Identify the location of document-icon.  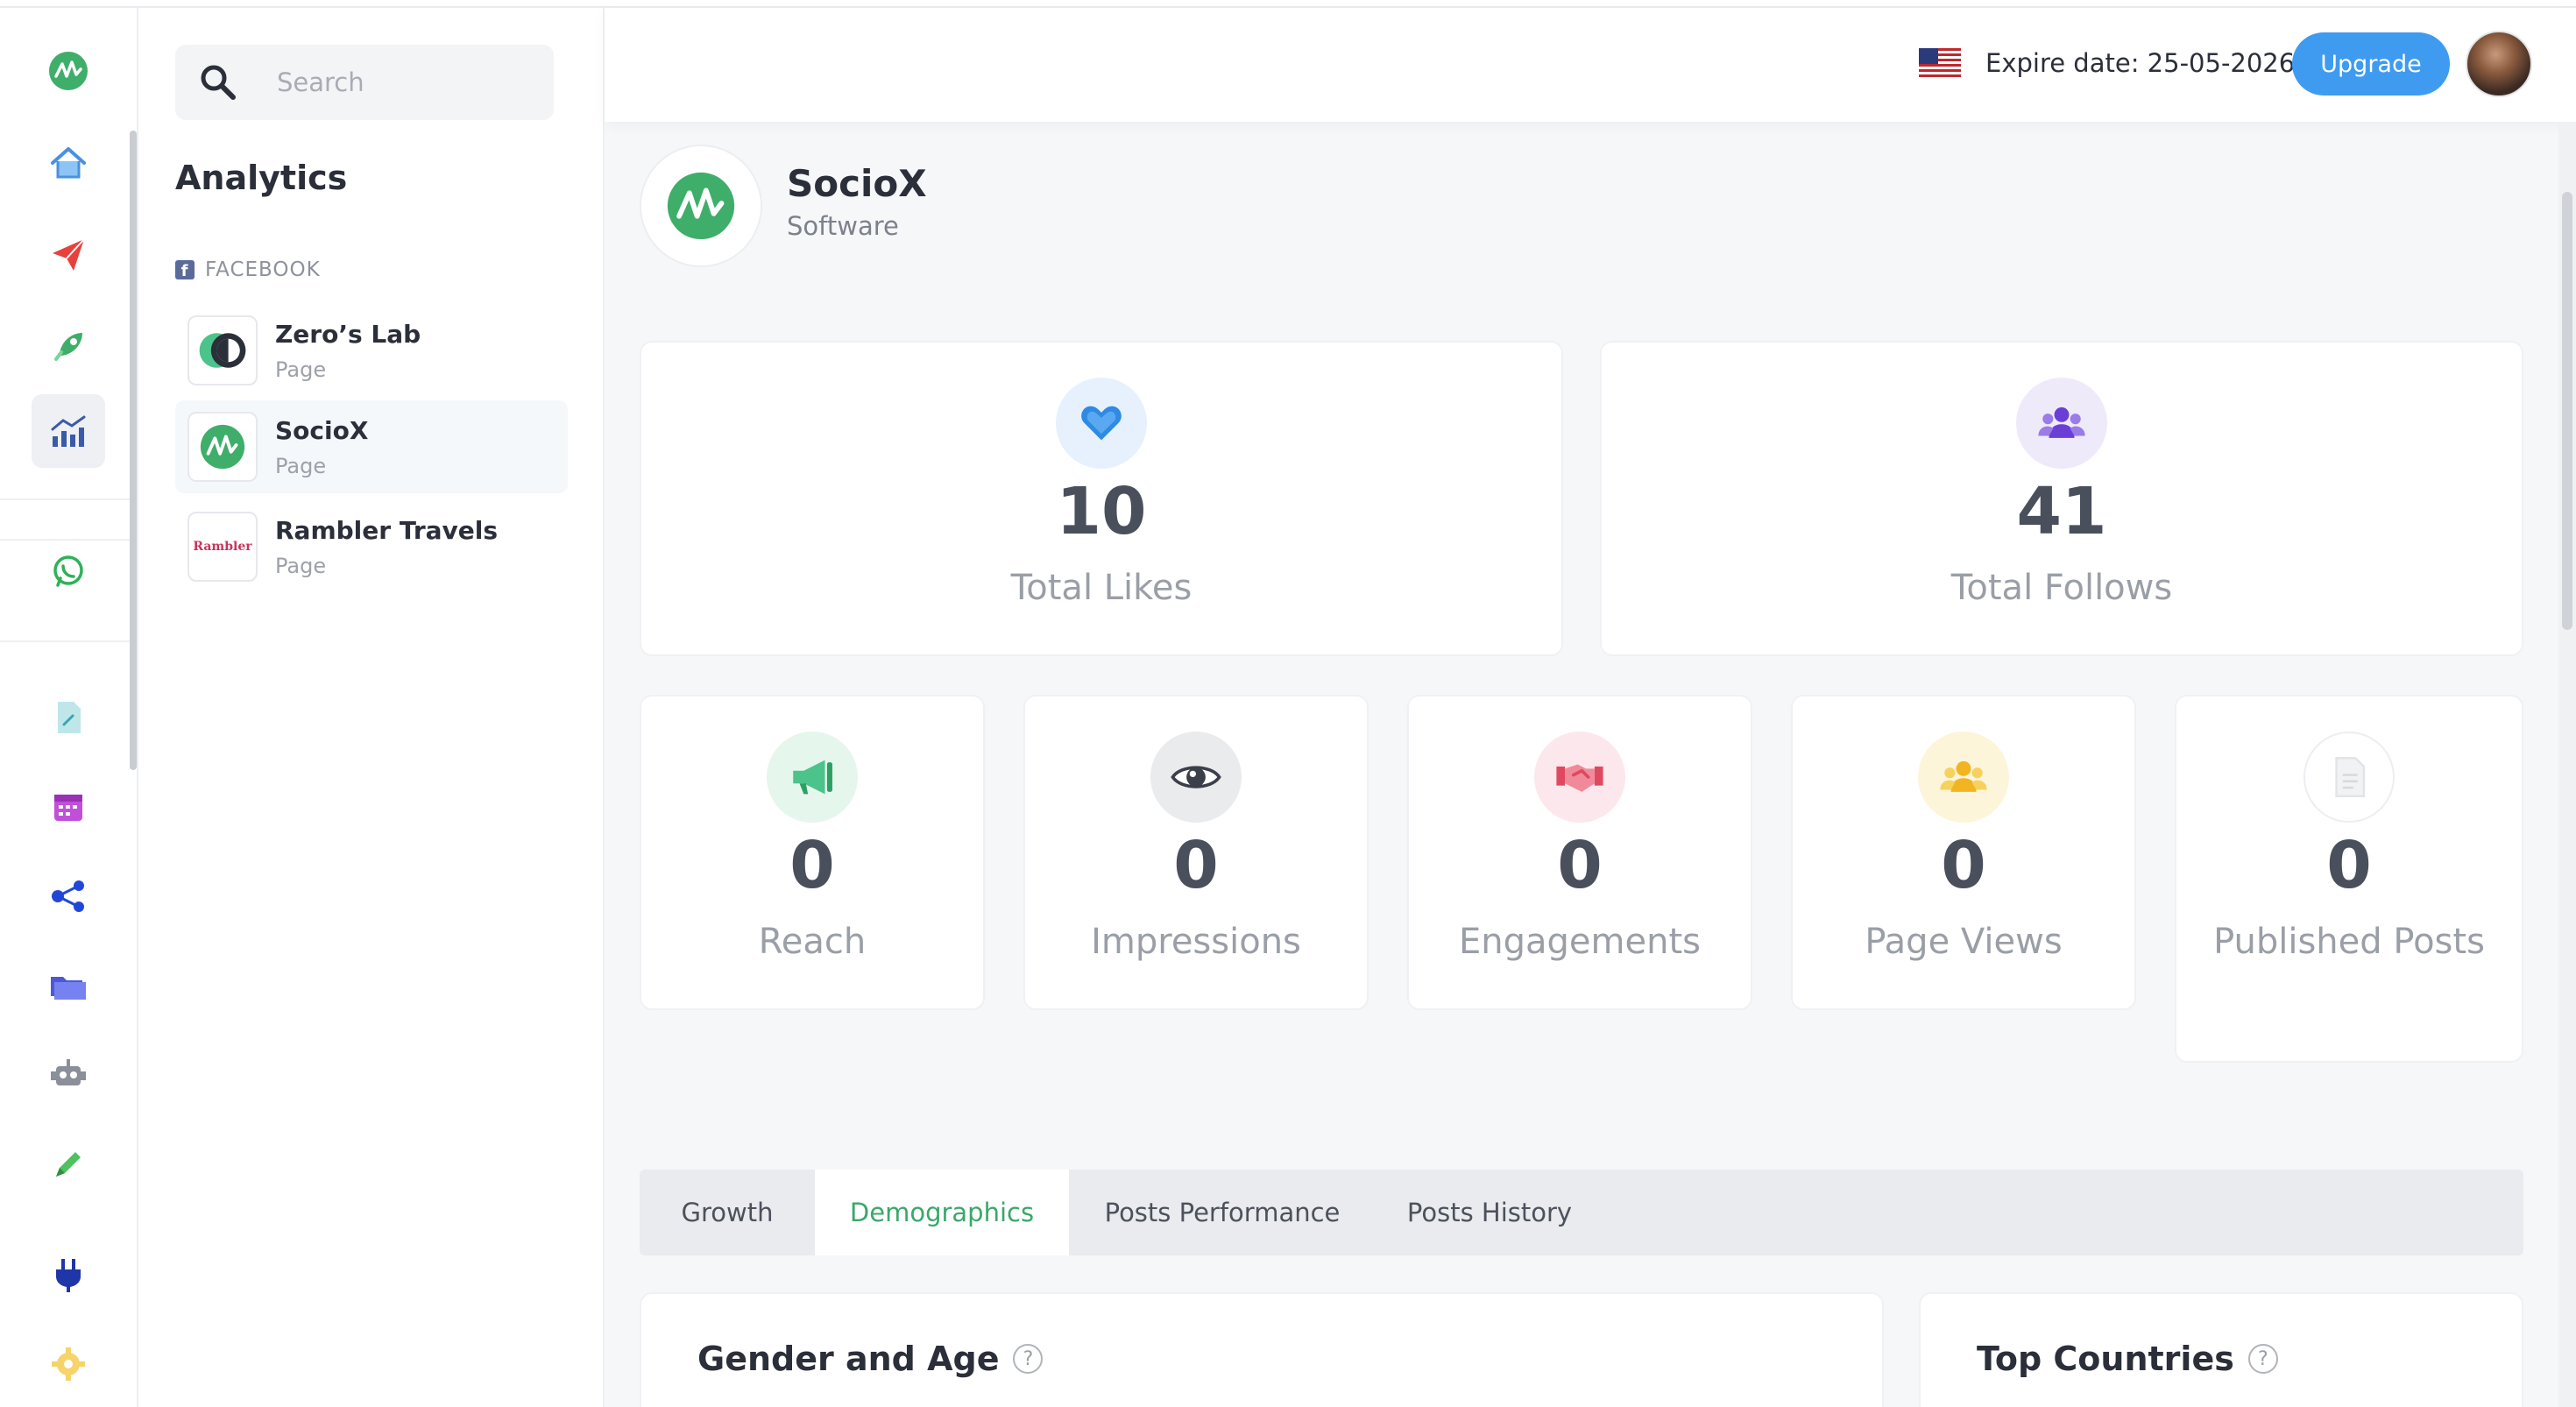
(2349, 777).